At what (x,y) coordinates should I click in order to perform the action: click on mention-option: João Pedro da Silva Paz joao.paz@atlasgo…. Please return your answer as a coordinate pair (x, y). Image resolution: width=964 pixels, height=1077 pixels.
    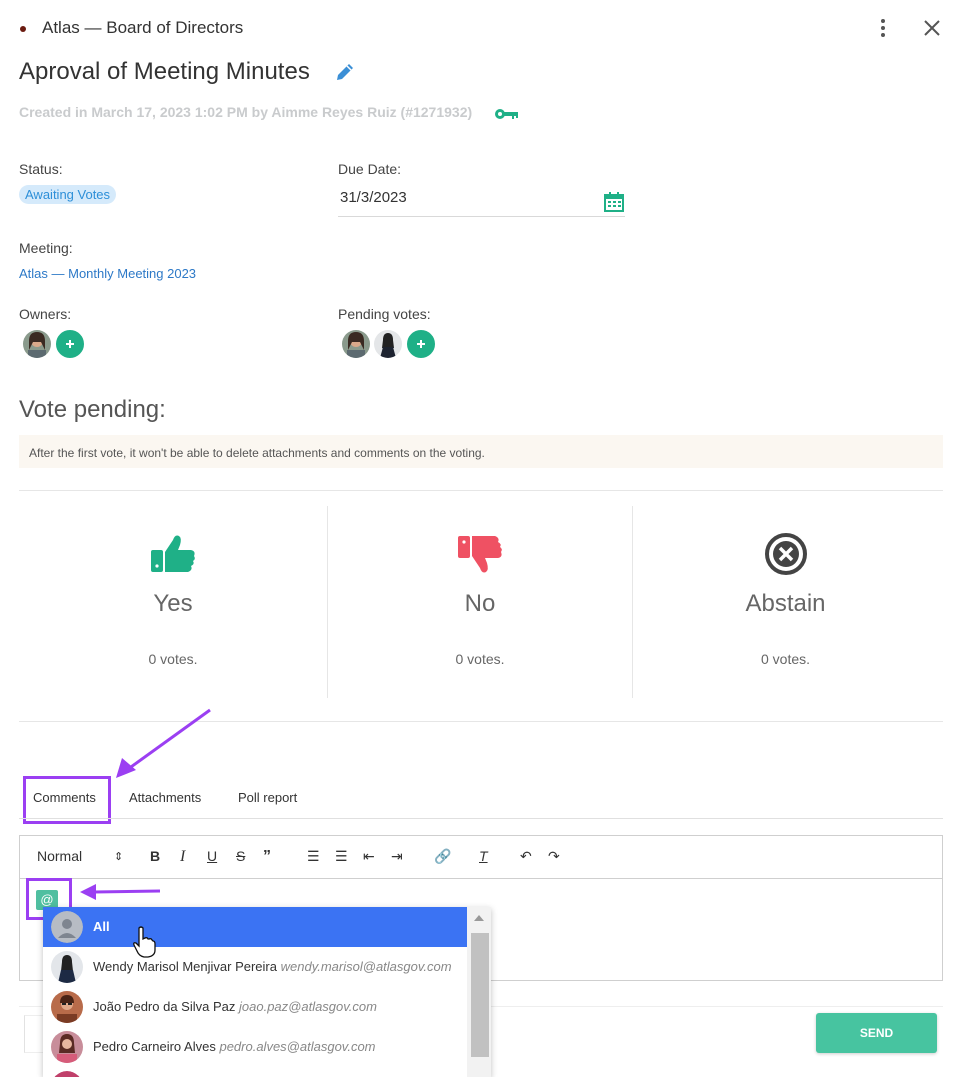
    Looking at the image, I should click on (255, 1007).